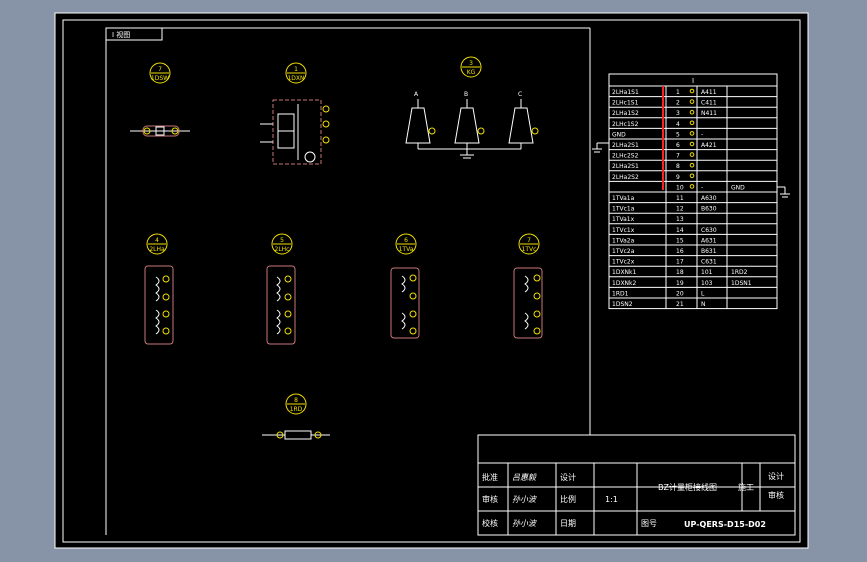  What do you see at coordinates (709, 262) in the screenshot?
I see `table-cell: C631` at bounding box center [709, 262].